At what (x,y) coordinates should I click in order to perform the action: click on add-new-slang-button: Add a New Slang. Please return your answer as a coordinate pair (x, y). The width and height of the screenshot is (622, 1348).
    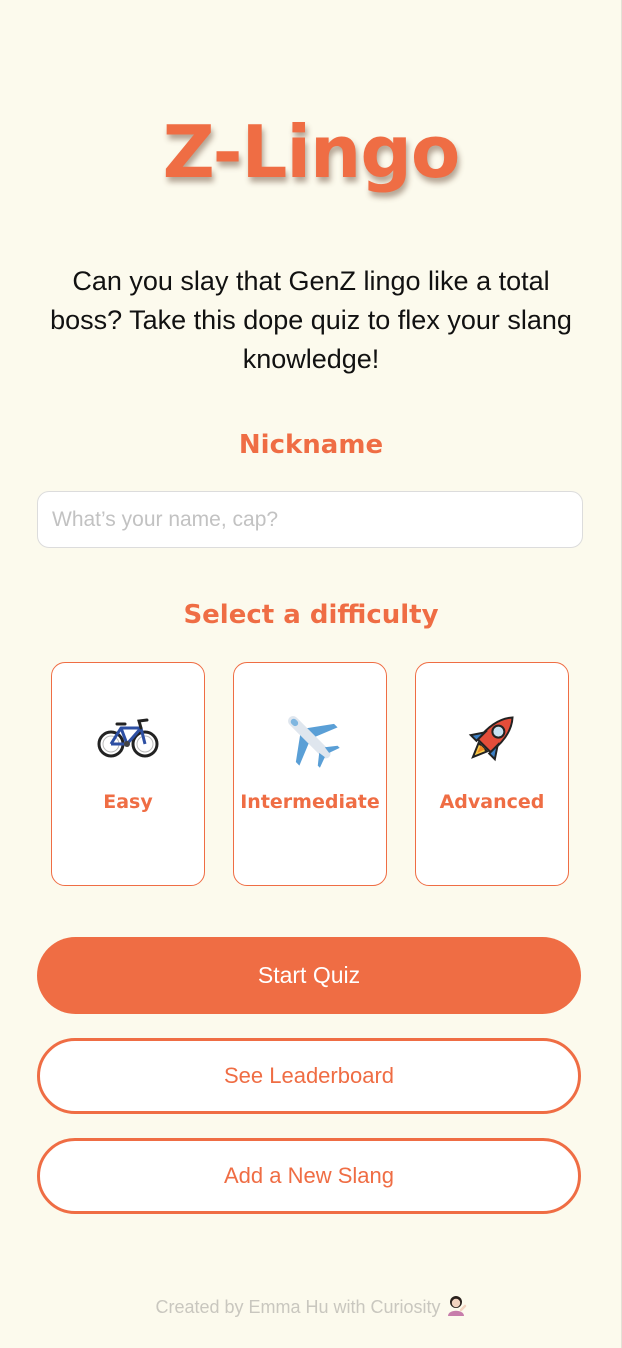
    Looking at the image, I should click on (309, 1176).